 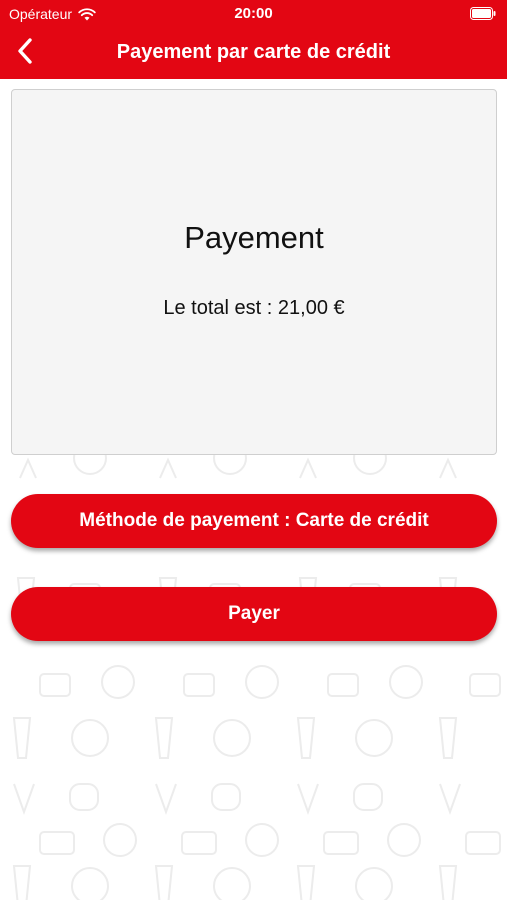 I want to click on page-title: Payement par carte de crédit, so click(x=253, y=52).